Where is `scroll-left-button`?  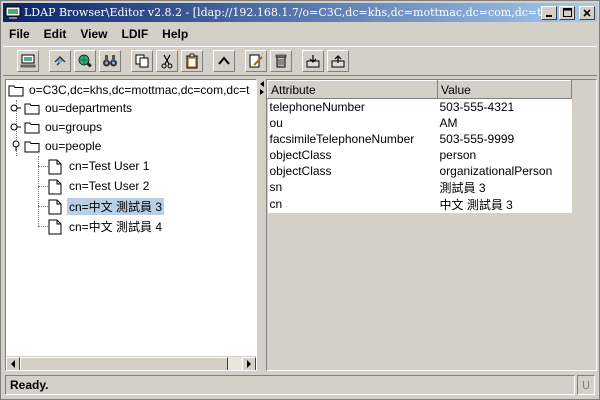
scroll-left-button is located at coordinates (13, 363).